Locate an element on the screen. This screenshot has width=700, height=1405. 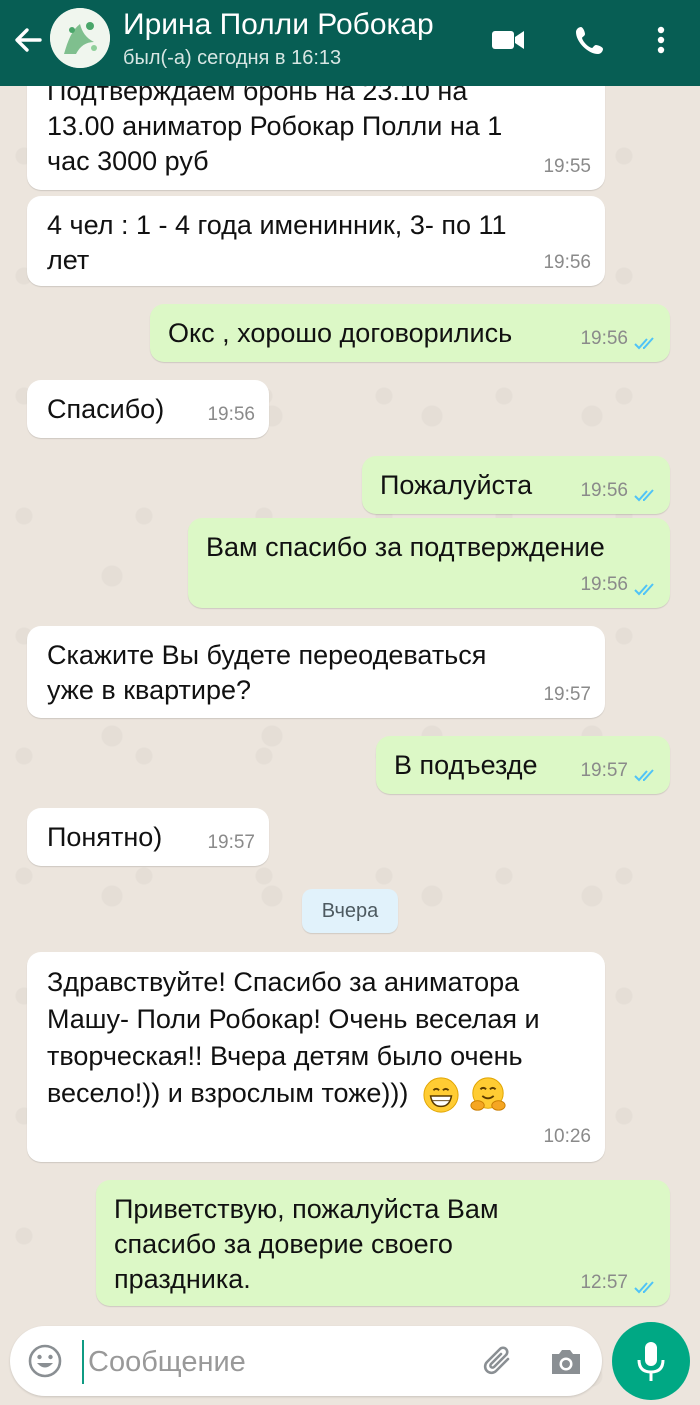
mic-icon is located at coordinates (651, 1361).